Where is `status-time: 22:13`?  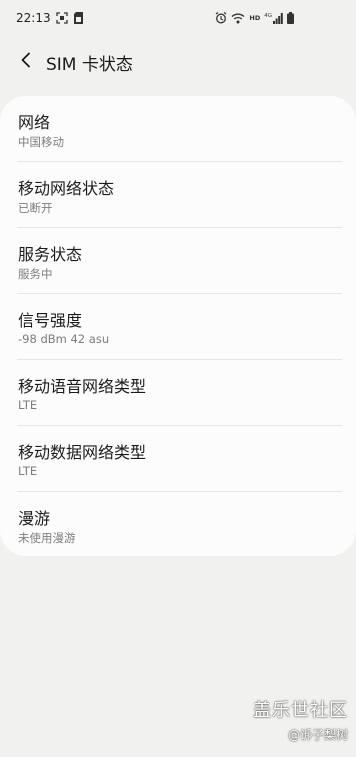 status-time: 22:13 is located at coordinates (33, 18).